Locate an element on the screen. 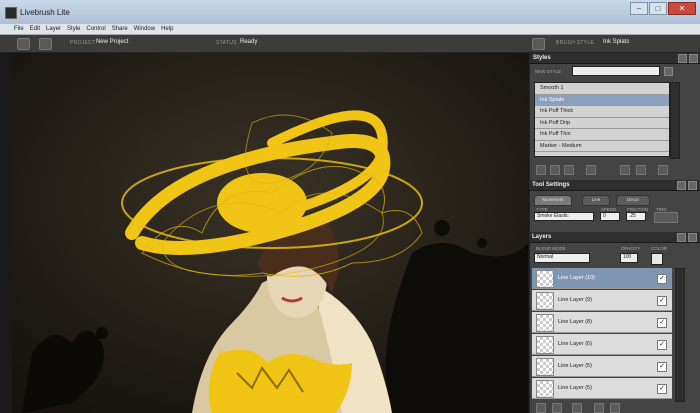 The image size is (700, 413). menu-help: Help is located at coordinates (167, 29).